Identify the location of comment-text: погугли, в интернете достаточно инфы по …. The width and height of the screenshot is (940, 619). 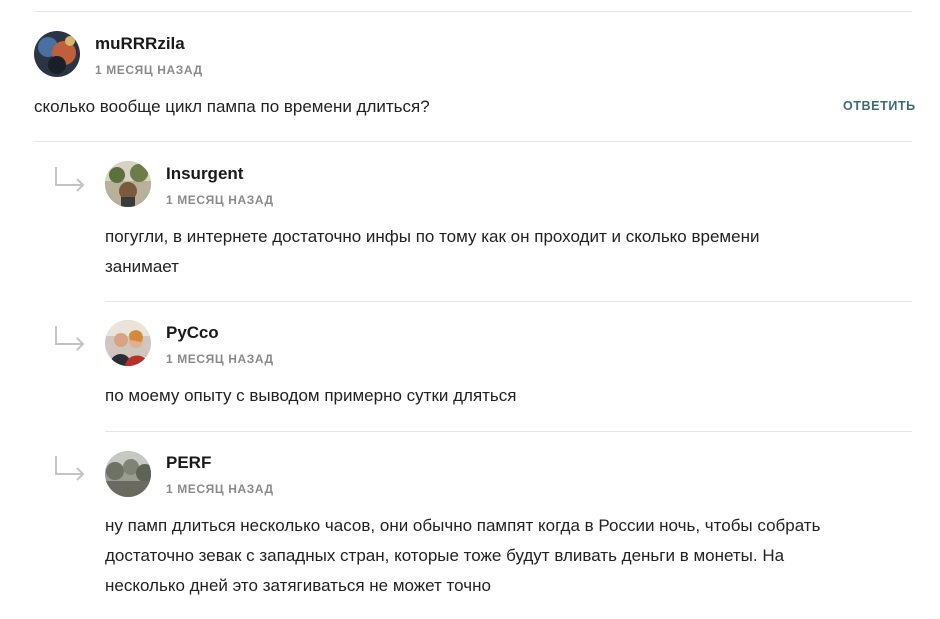
(500, 252).